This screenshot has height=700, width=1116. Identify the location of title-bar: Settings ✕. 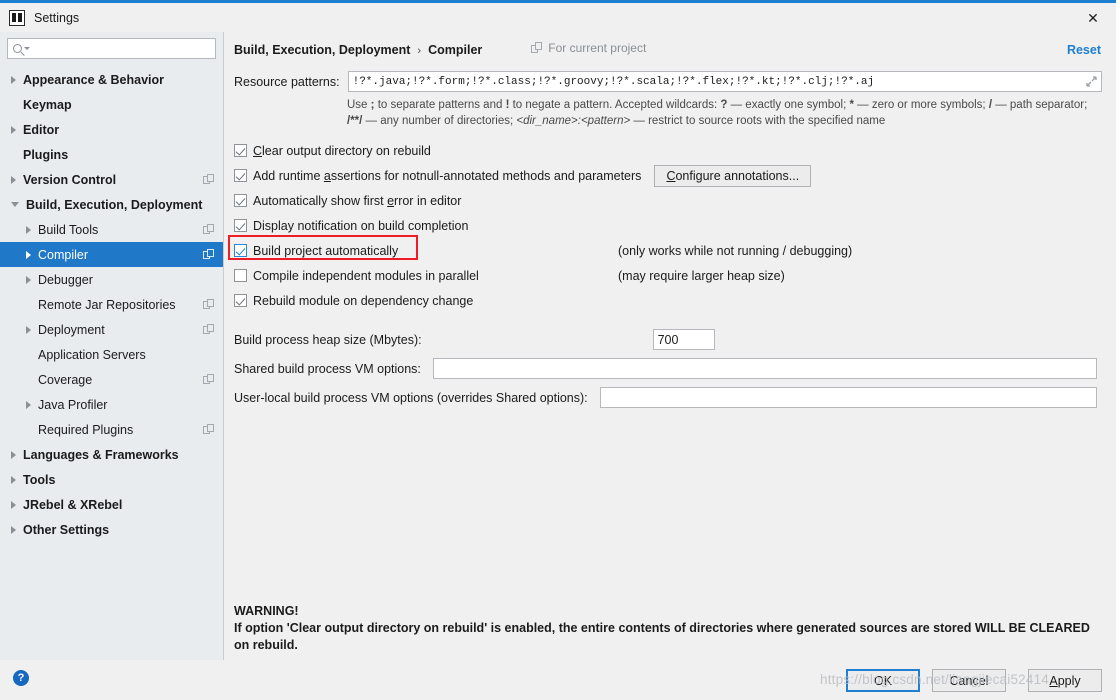
(558, 17).